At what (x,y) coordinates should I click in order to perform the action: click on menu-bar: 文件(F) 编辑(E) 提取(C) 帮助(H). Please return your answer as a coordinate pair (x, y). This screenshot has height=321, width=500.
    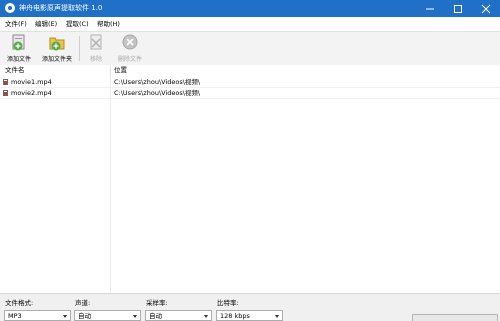
    Looking at the image, I should click on (250, 24).